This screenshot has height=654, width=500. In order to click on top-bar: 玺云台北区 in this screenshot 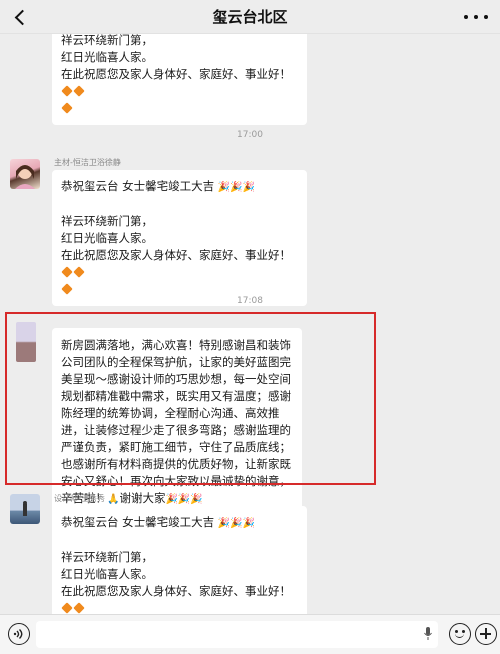, I will do `click(250, 17)`.